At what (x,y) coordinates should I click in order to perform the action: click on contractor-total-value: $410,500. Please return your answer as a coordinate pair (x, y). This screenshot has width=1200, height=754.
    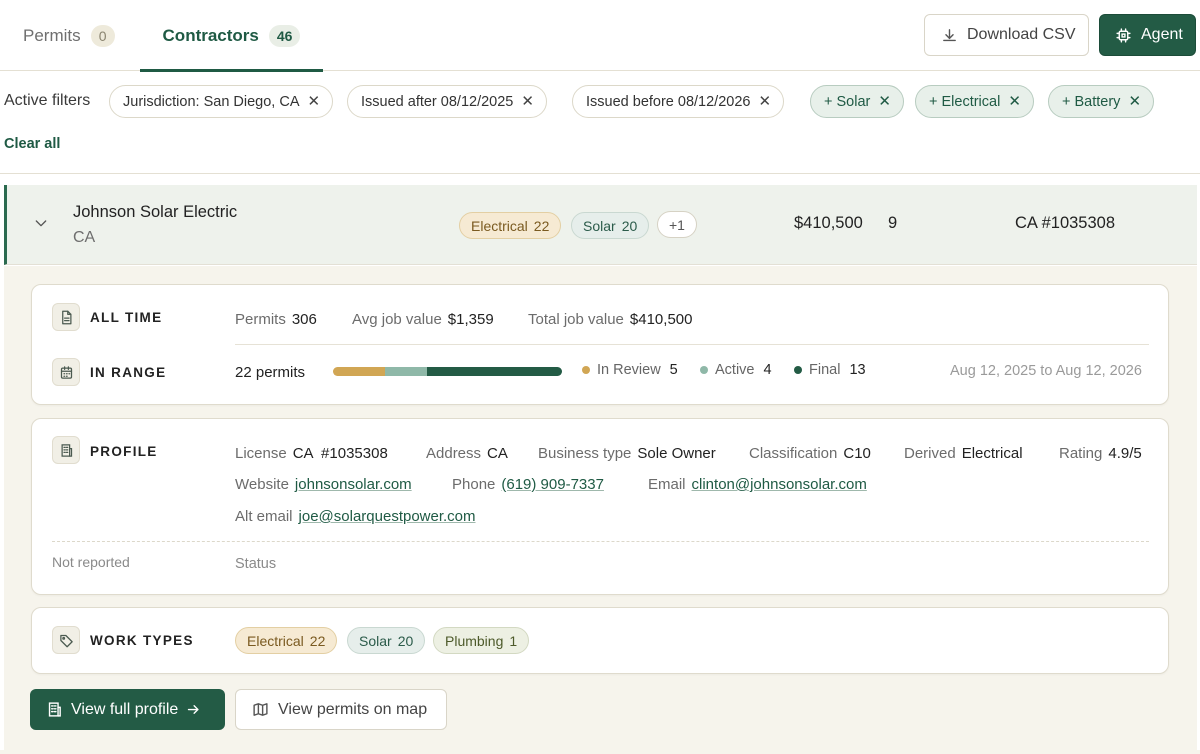
    Looking at the image, I should click on (828, 223).